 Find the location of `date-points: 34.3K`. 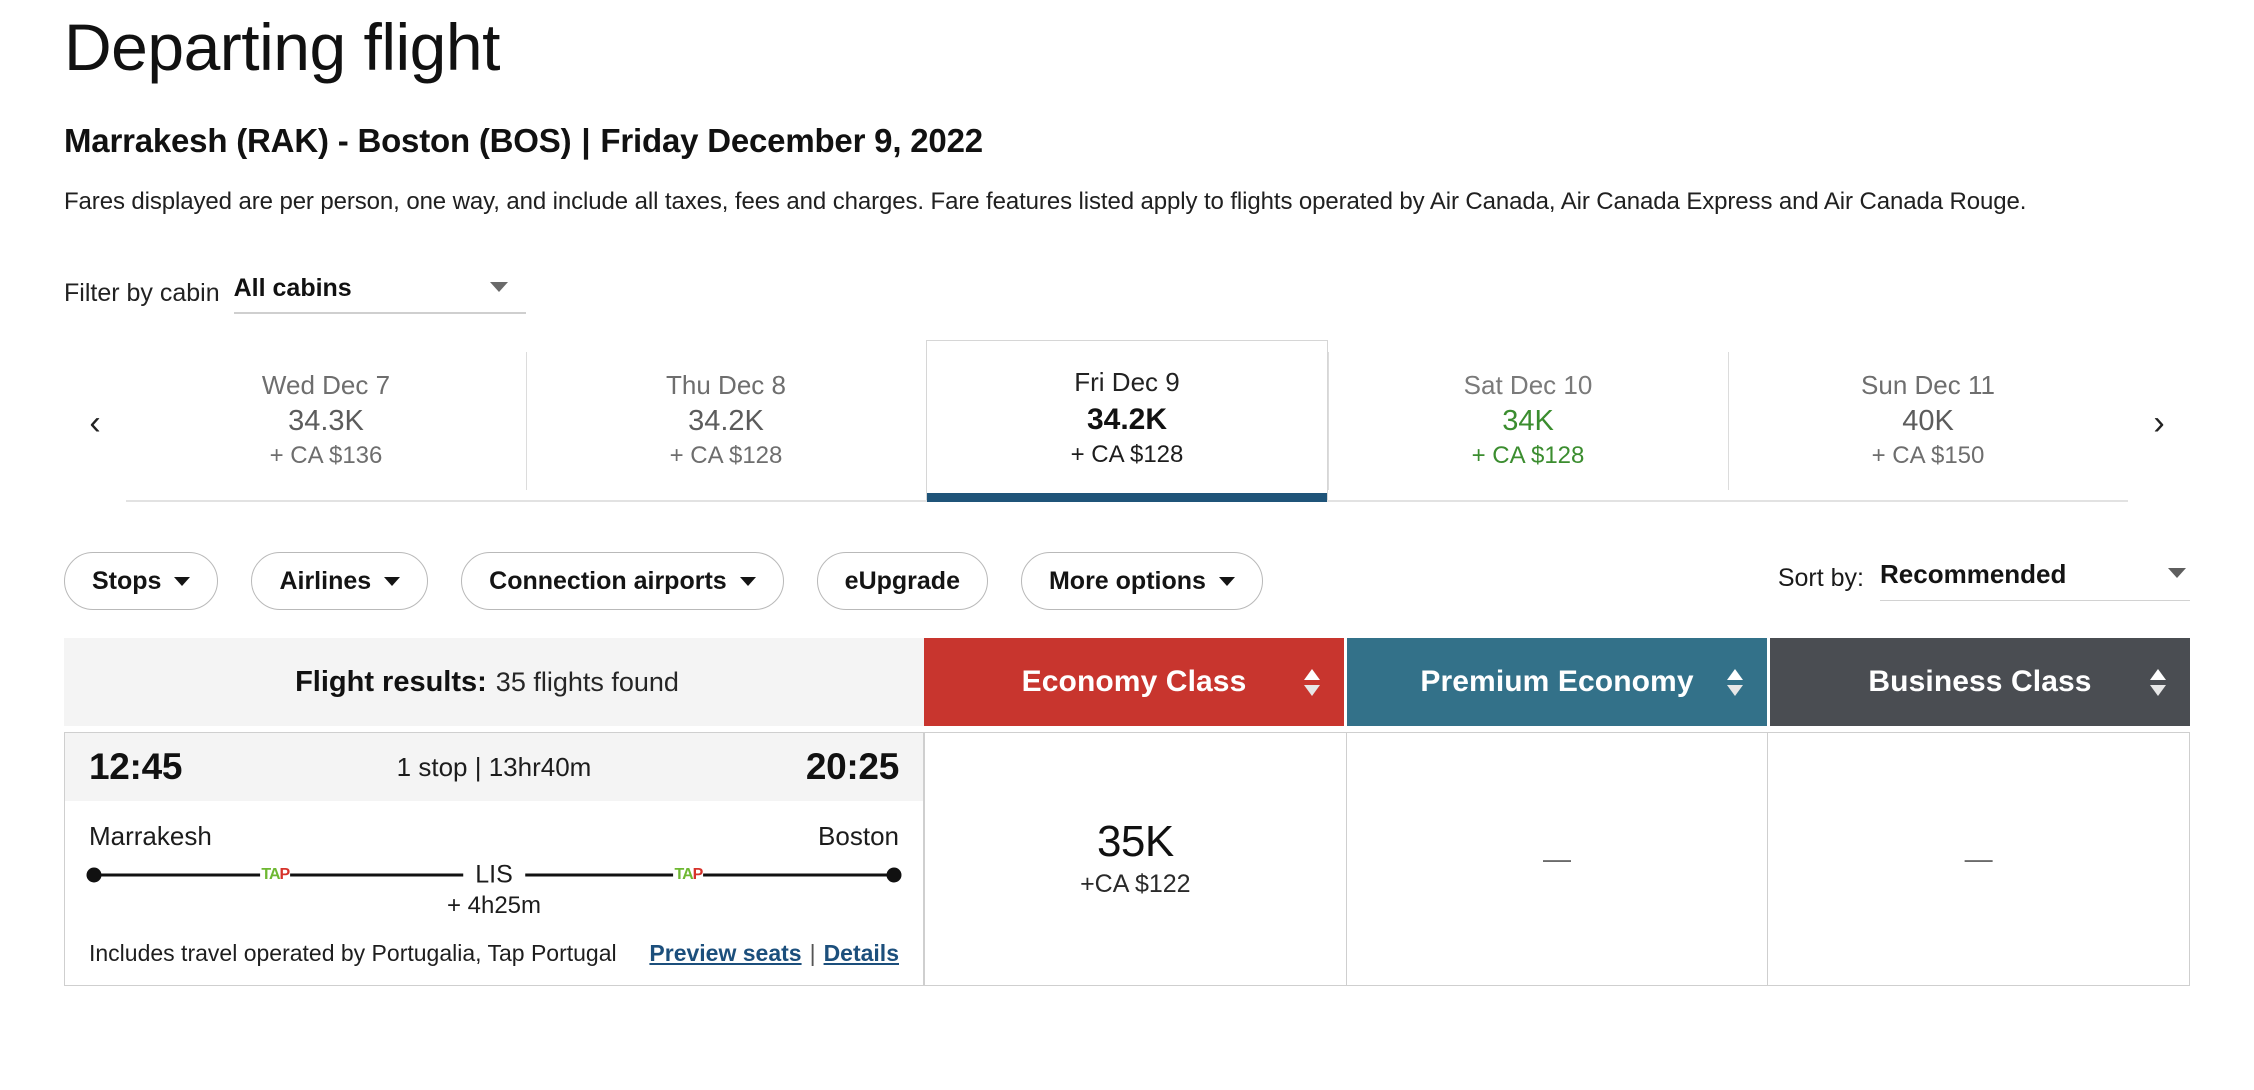

date-points: 34.3K is located at coordinates (326, 420).